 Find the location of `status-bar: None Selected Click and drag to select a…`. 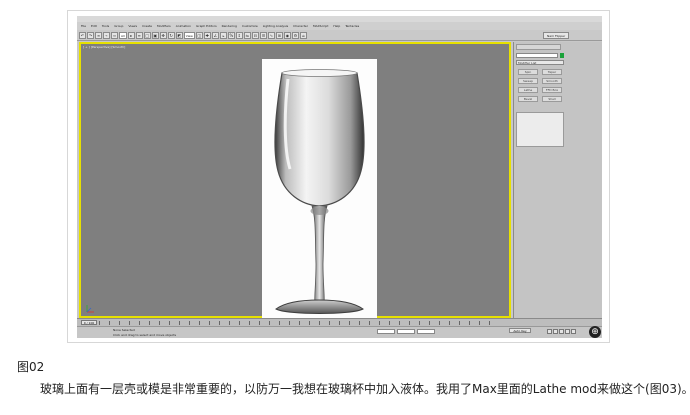

status-bar: None Selected Click and drag to select a… is located at coordinates (339, 332).